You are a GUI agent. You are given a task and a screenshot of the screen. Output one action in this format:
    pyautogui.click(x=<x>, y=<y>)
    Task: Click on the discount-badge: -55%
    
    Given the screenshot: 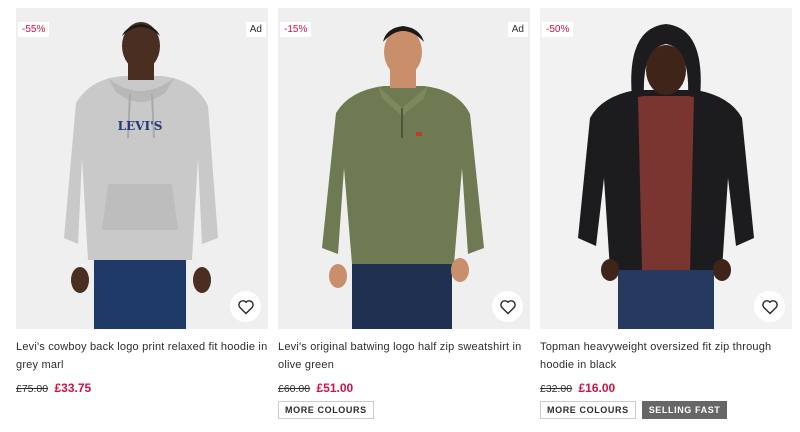 What is the action you would take?
    pyautogui.click(x=34, y=29)
    